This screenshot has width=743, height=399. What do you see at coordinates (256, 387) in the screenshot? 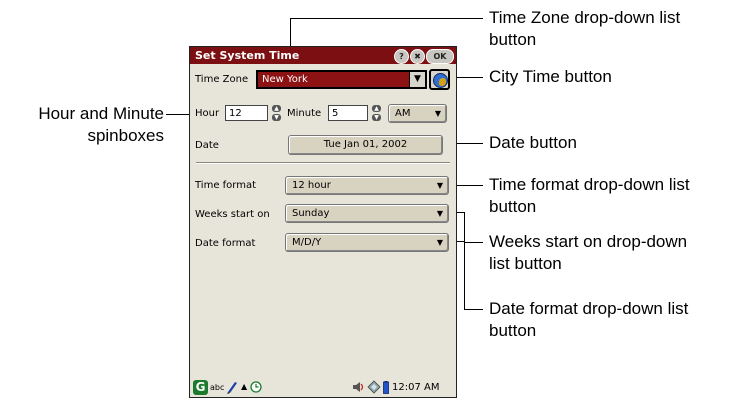
I see `clock-icon` at bounding box center [256, 387].